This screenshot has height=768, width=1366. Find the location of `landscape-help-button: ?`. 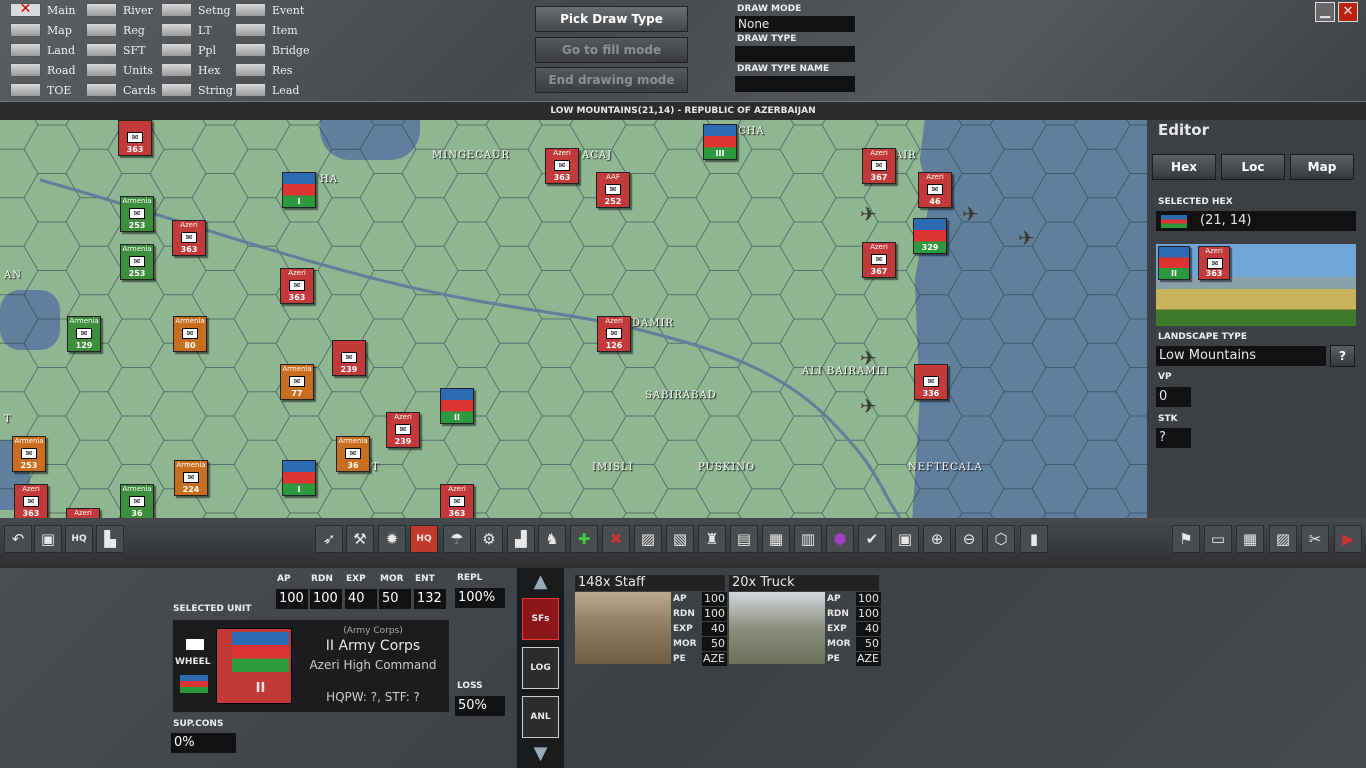

landscape-help-button: ? is located at coordinates (1342, 356).